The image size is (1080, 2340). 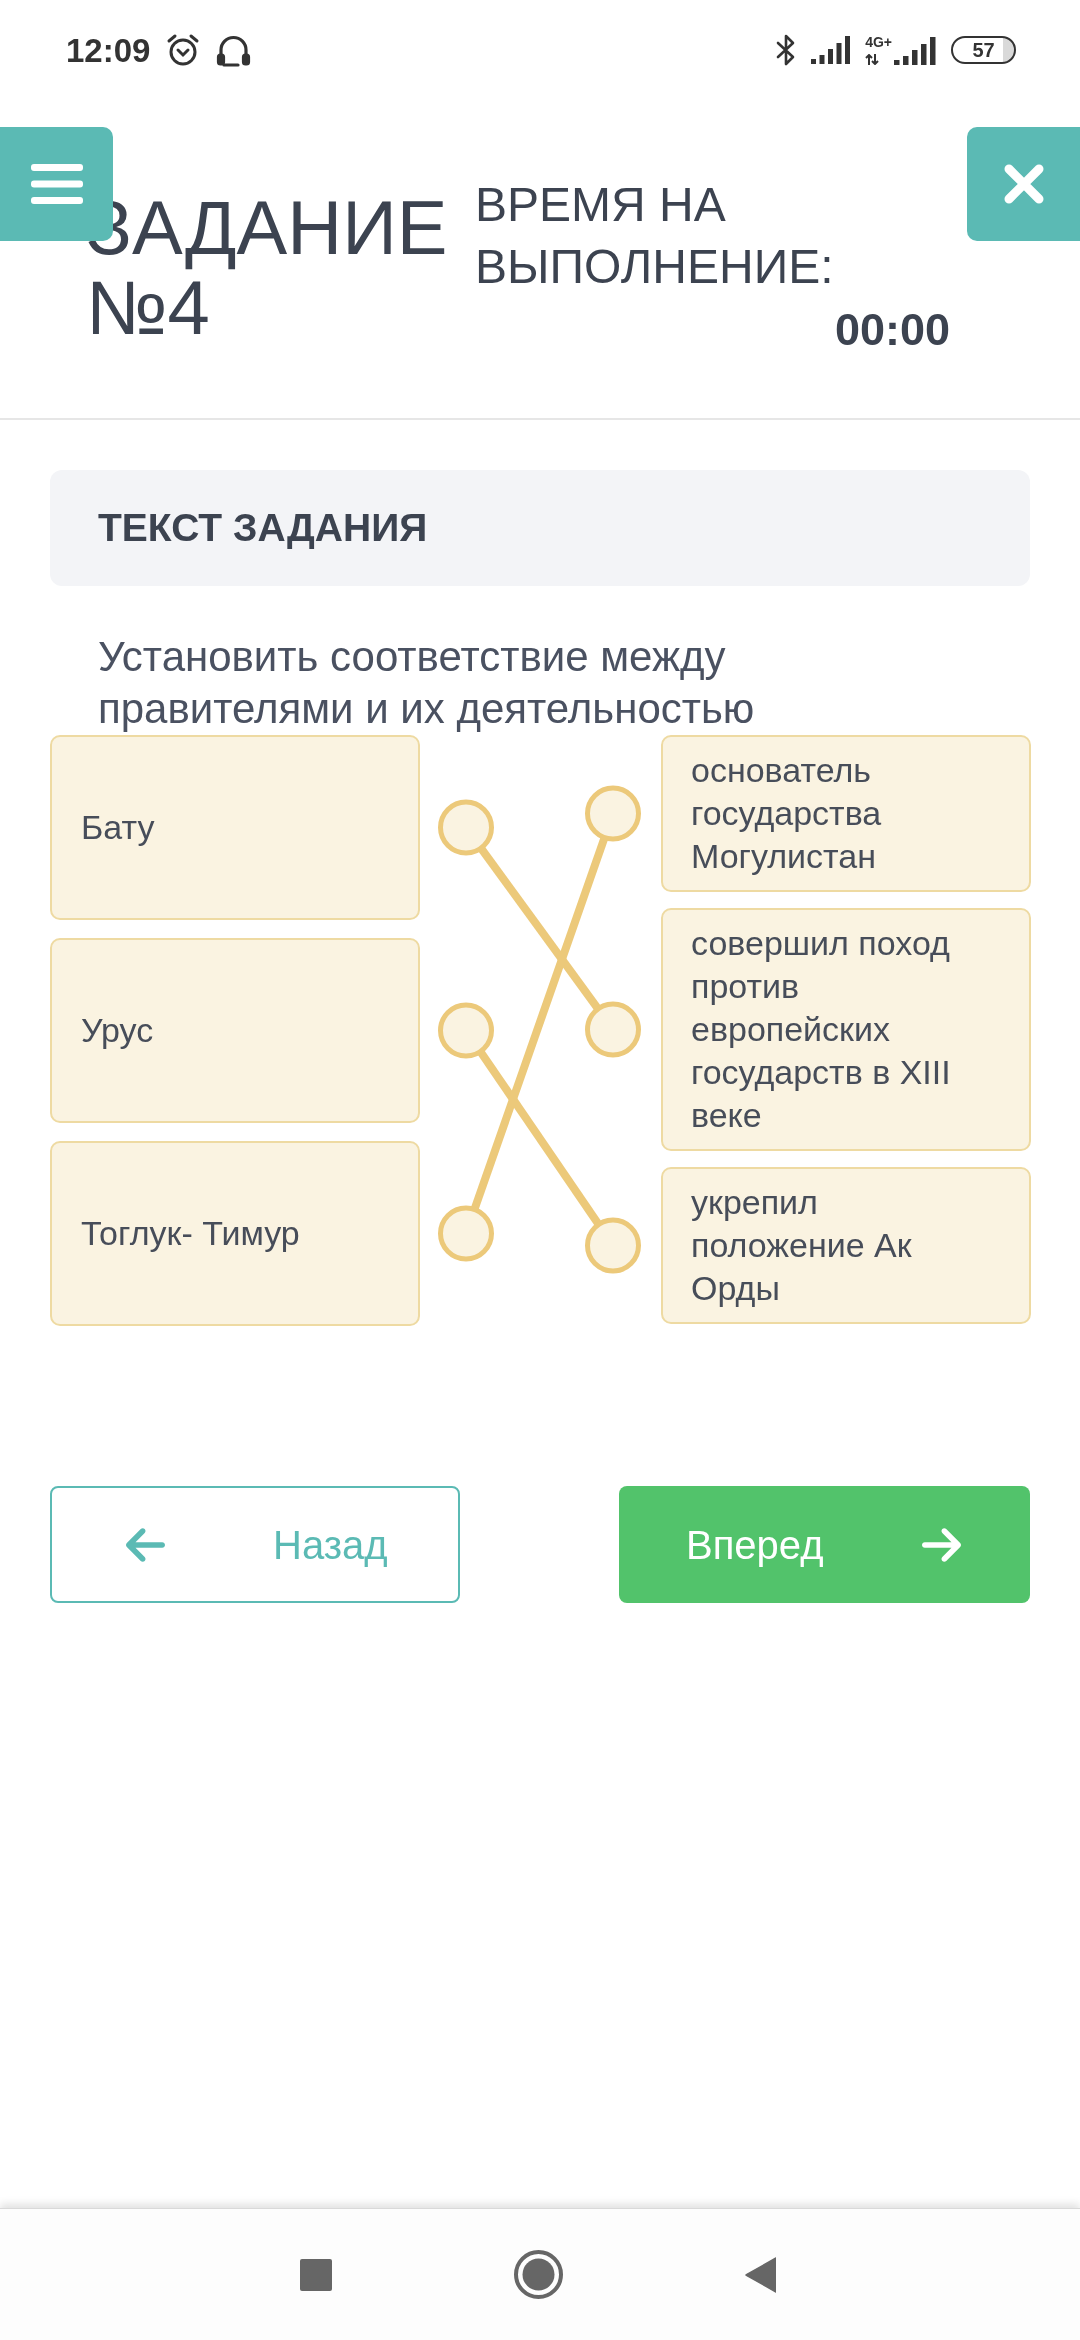 What do you see at coordinates (846, 1029) in the screenshot?
I see `match-card: совершил поход против европейских государств в XIII веке` at bounding box center [846, 1029].